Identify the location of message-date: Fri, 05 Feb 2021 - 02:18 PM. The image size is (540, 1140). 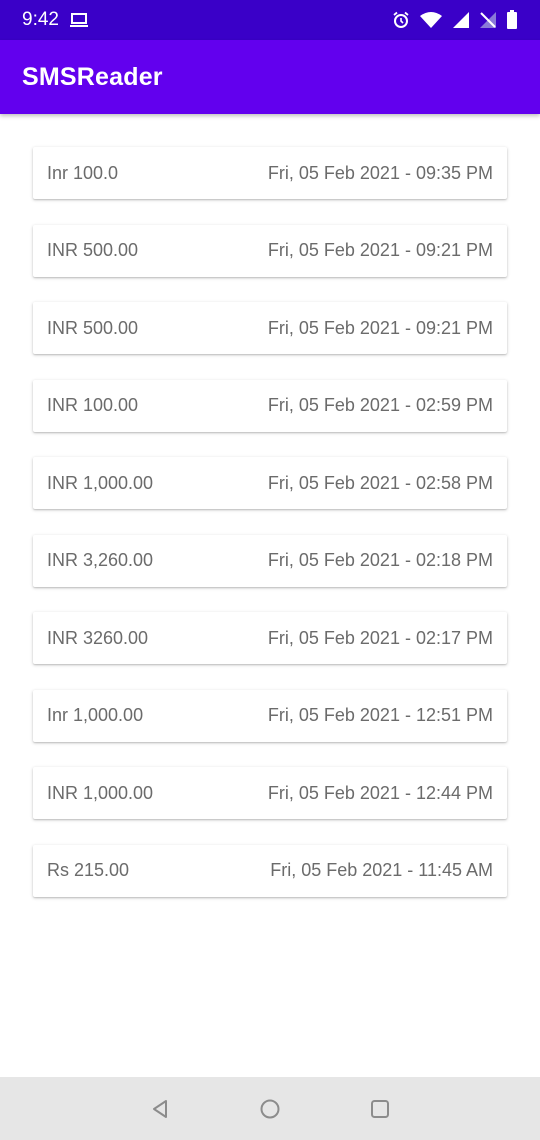
(380, 560).